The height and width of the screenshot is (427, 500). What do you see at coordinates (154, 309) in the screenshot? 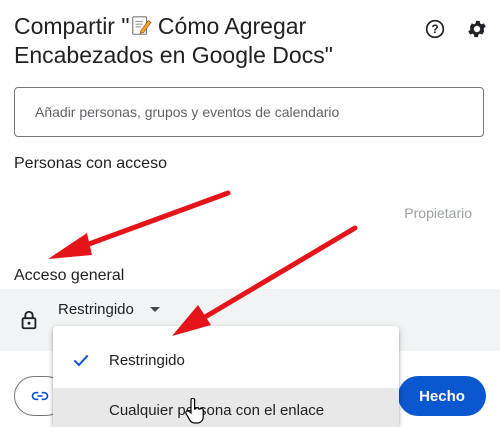
I see `chevron-down-icon` at bounding box center [154, 309].